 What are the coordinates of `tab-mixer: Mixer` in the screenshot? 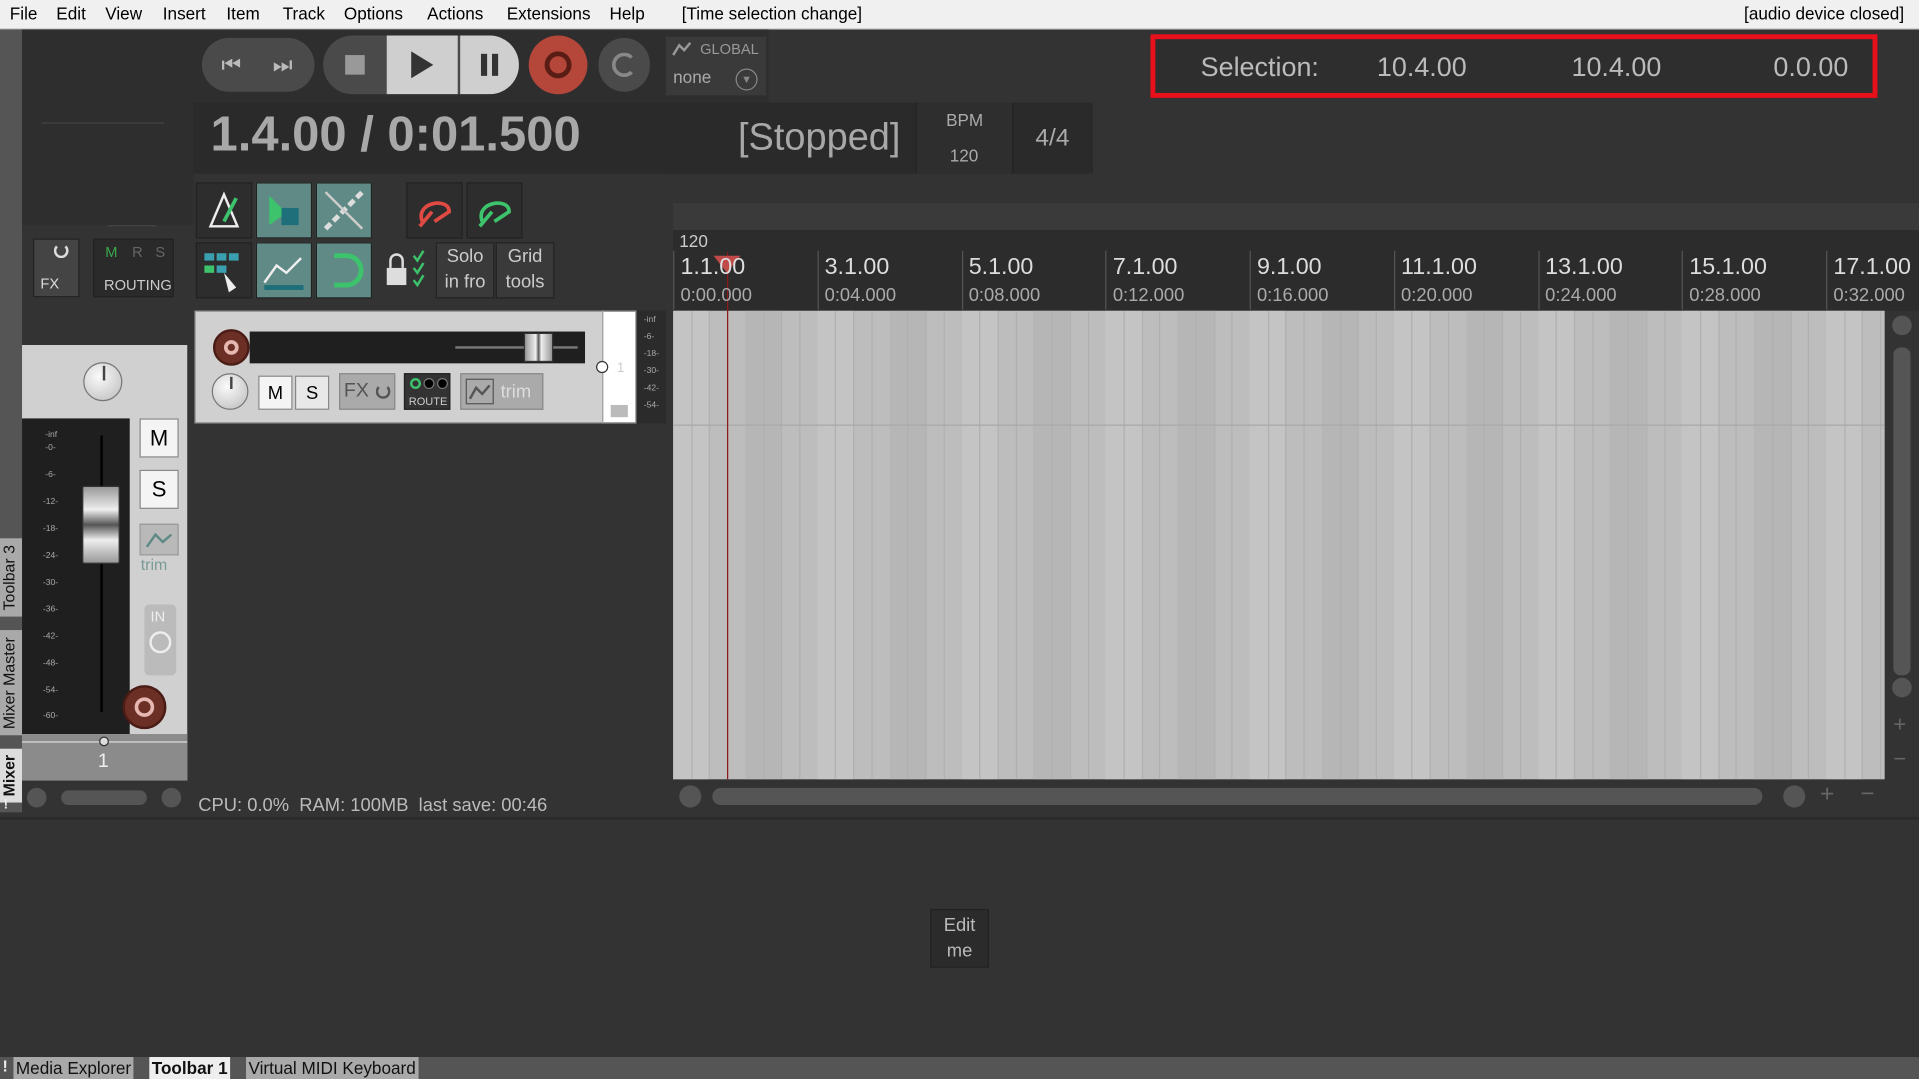 It's located at (11, 775).